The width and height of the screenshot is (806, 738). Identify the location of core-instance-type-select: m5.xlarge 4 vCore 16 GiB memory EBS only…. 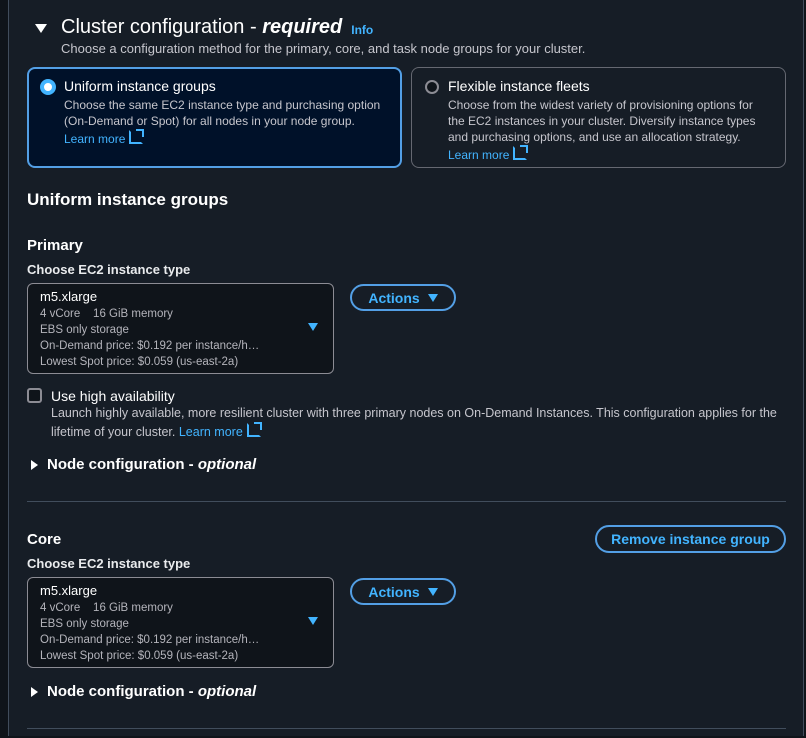
(180, 622).